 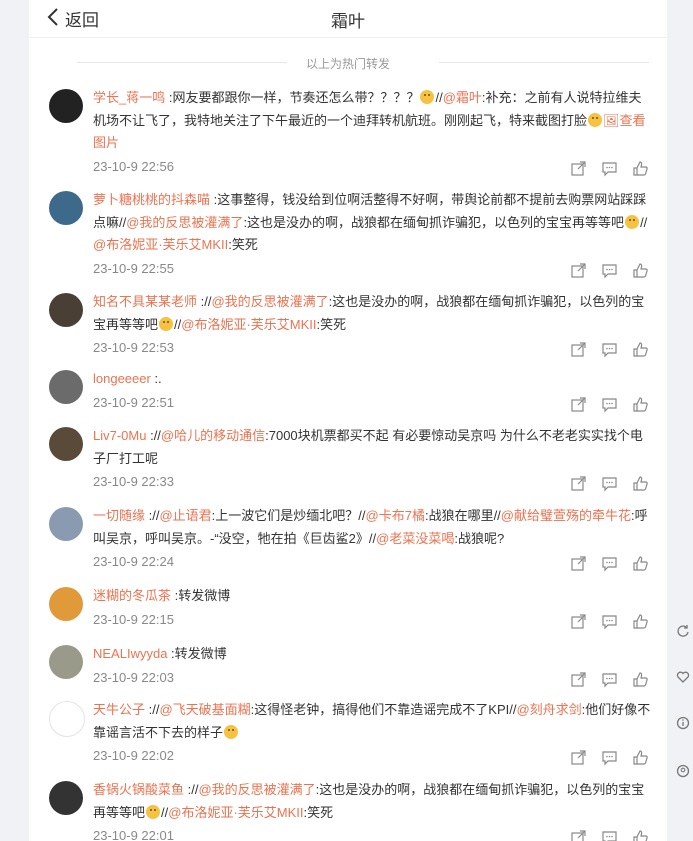 I want to click on username-link: 学长_蒋一鸣, so click(x=129, y=97).